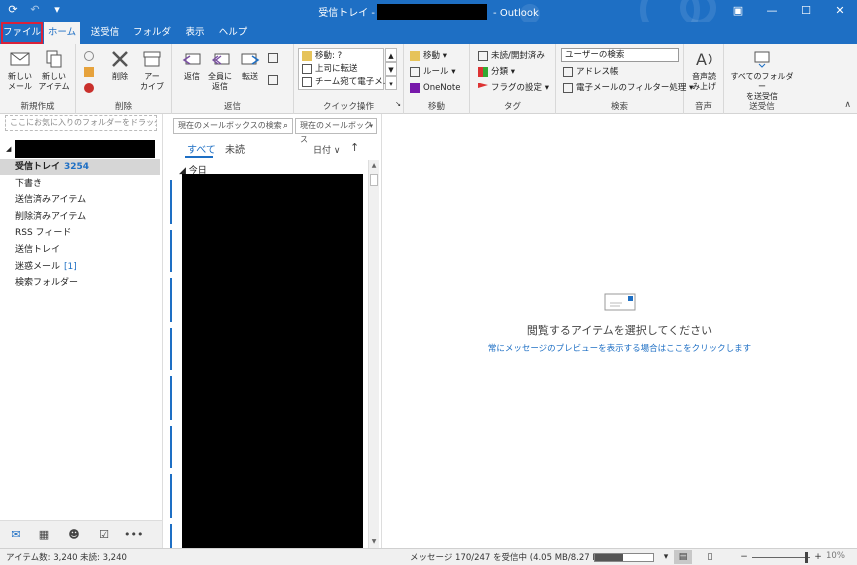  Describe the element at coordinates (620, 55) in the screenshot. I see `search-people-input: ユーザーの検索` at that location.